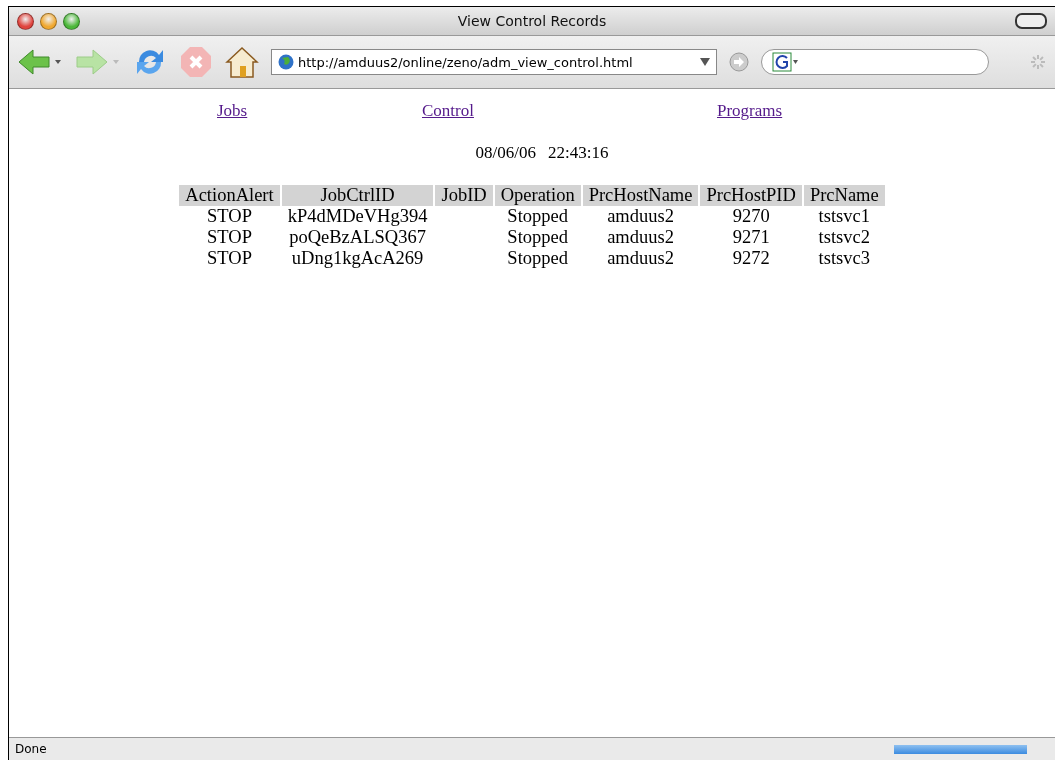 Image resolution: width=1055 pixels, height=760 pixels. What do you see at coordinates (578, 153) in the screenshot?
I see `time-text: 22:43:16` at bounding box center [578, 153].